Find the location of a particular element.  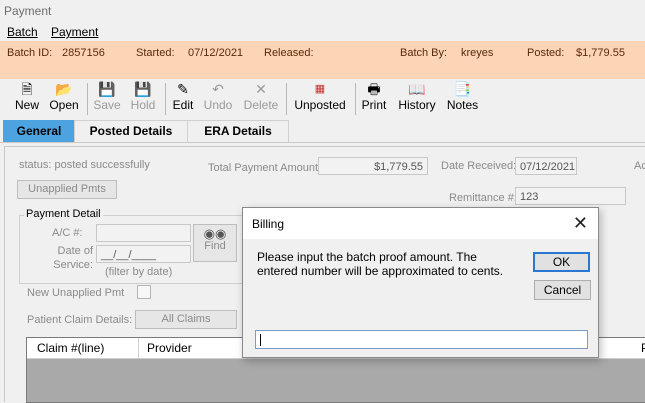

tab-posted-details: Posted Details is located at coordinates (131, 131).